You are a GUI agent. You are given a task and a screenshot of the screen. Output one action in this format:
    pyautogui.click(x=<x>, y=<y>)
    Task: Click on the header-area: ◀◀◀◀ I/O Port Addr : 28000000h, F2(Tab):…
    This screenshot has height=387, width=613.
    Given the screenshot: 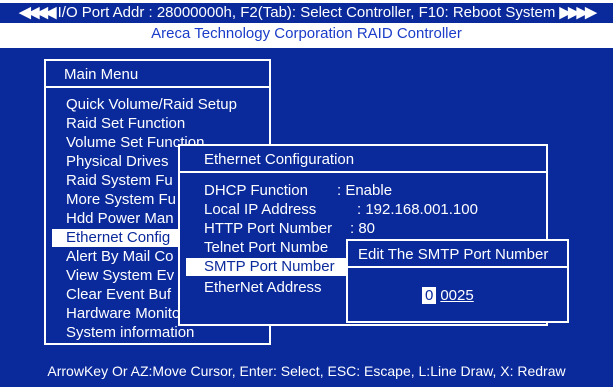 What is the action you would take?
    pyautogui.click(x=306, y=24)
    